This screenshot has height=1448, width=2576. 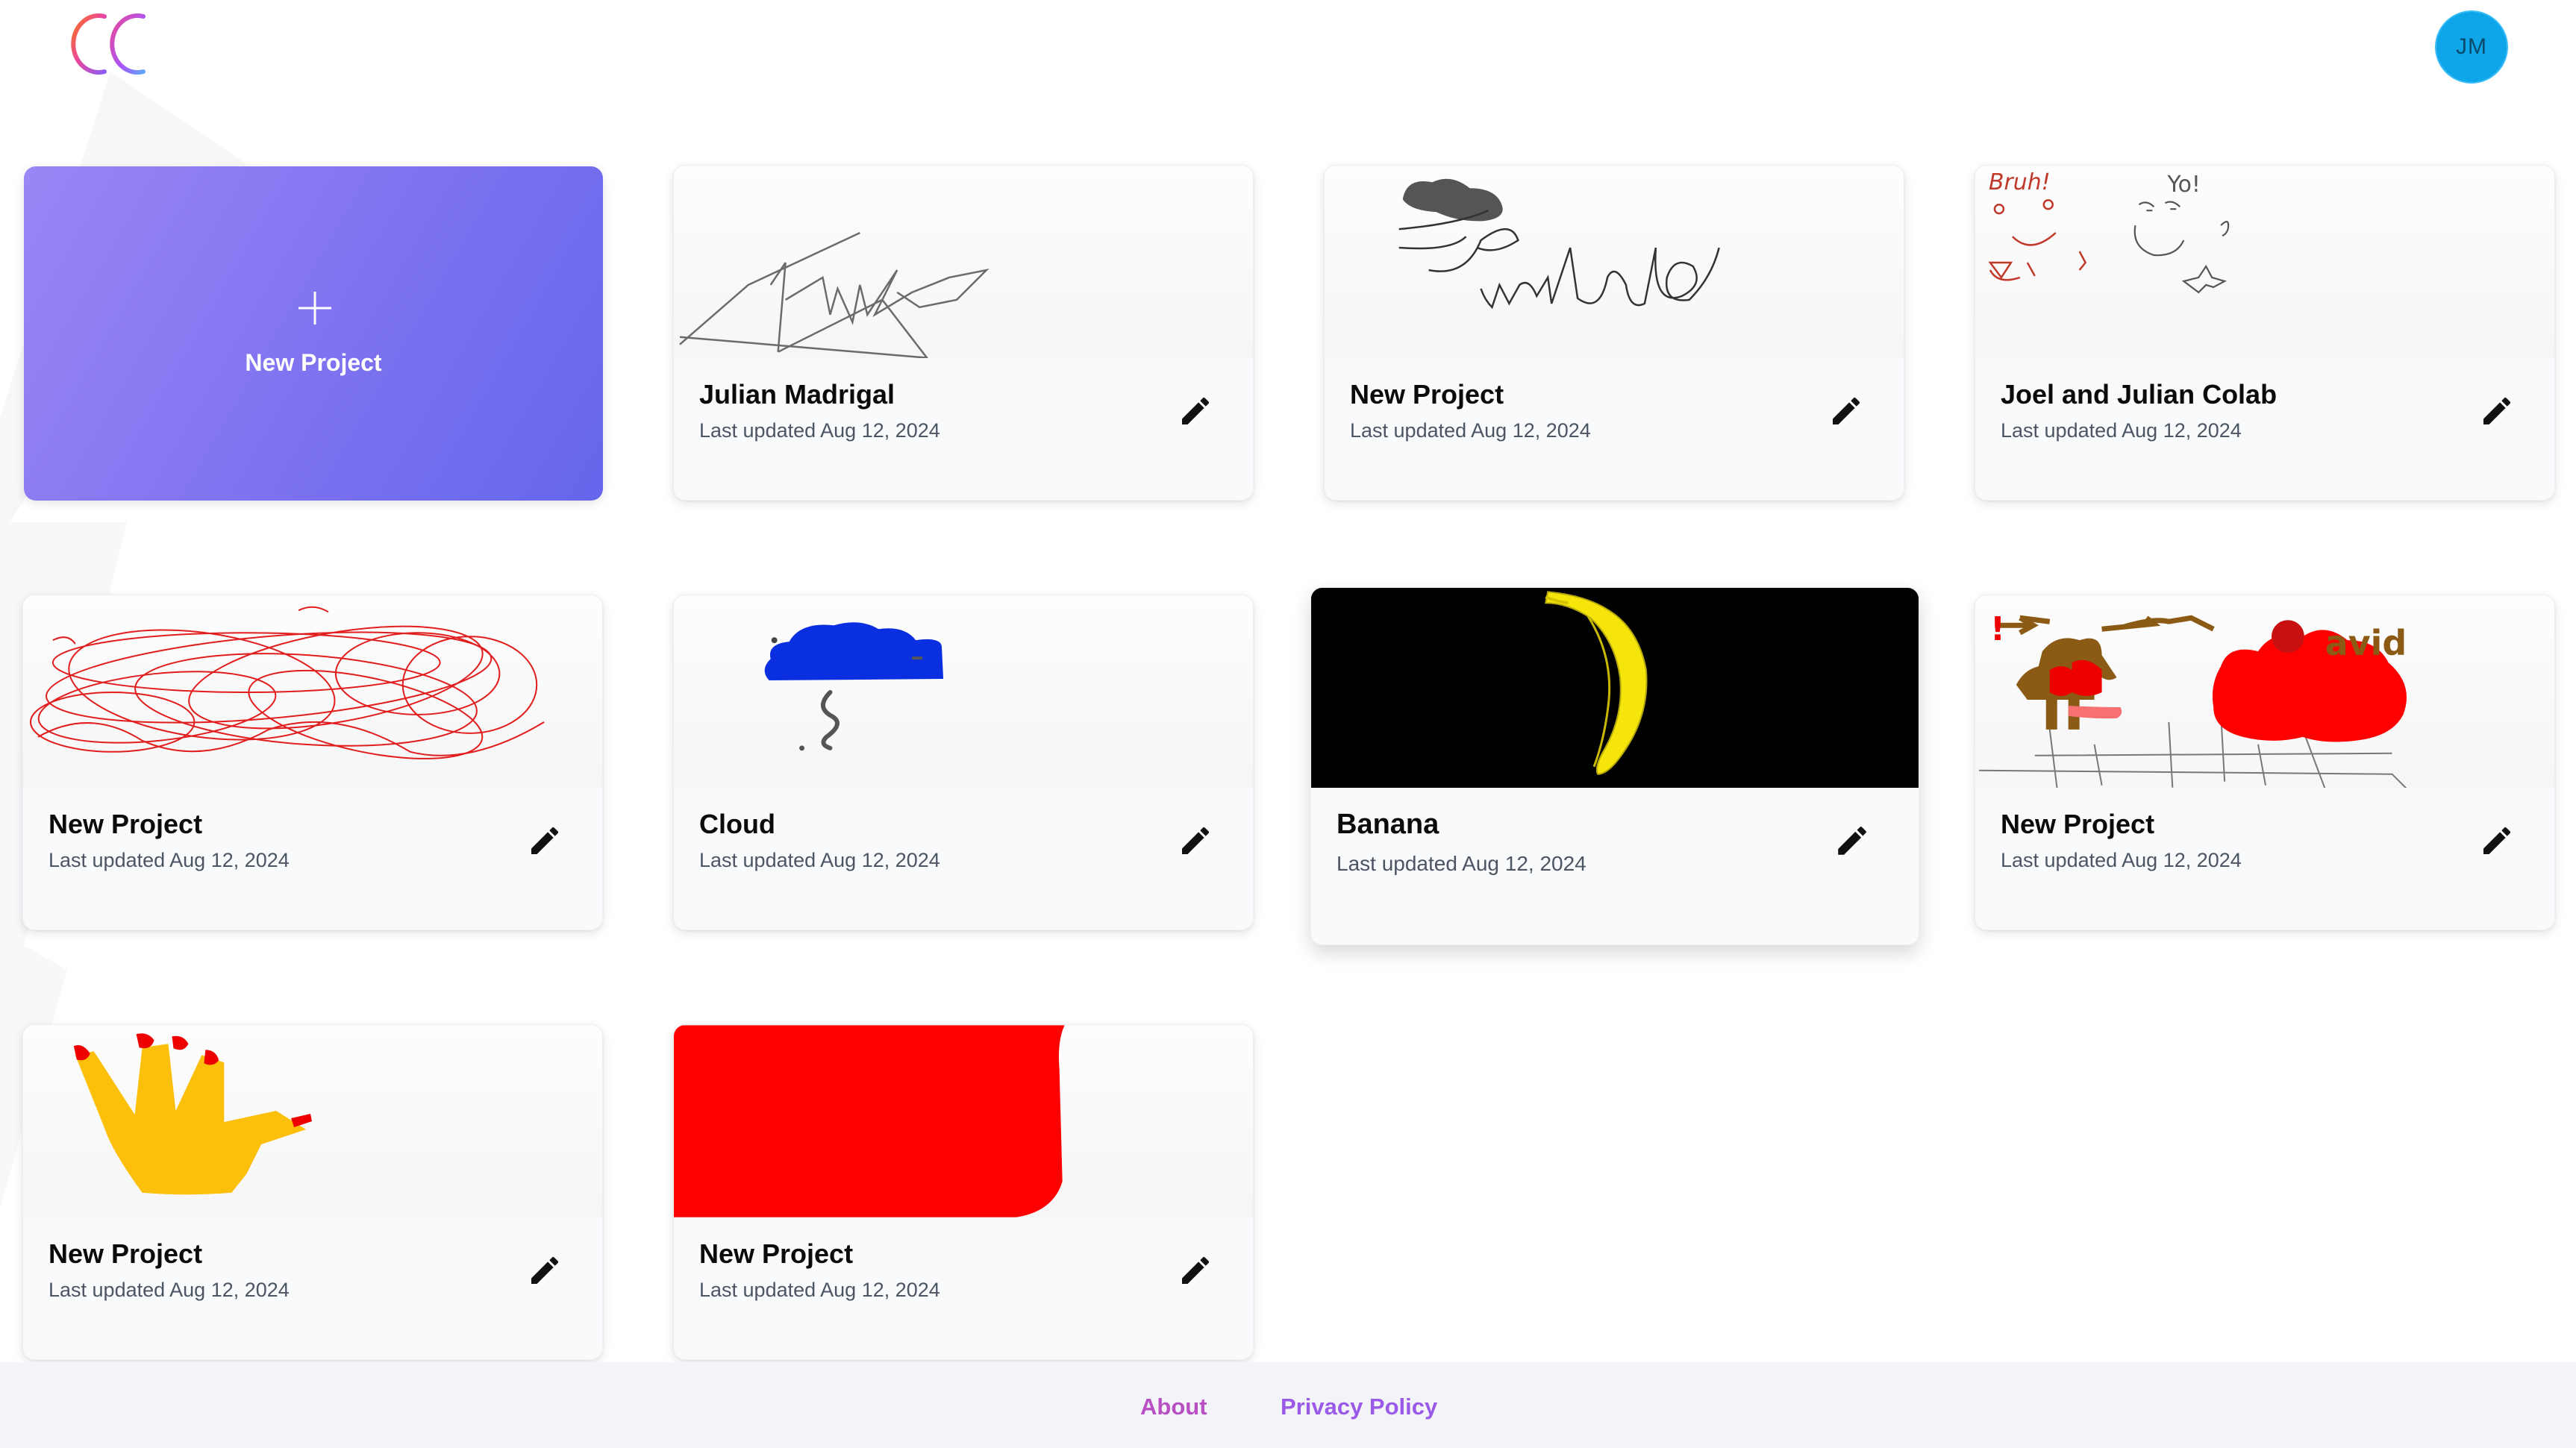 I want to click on svg-text: Yo!, so click(x=2183, y=185).